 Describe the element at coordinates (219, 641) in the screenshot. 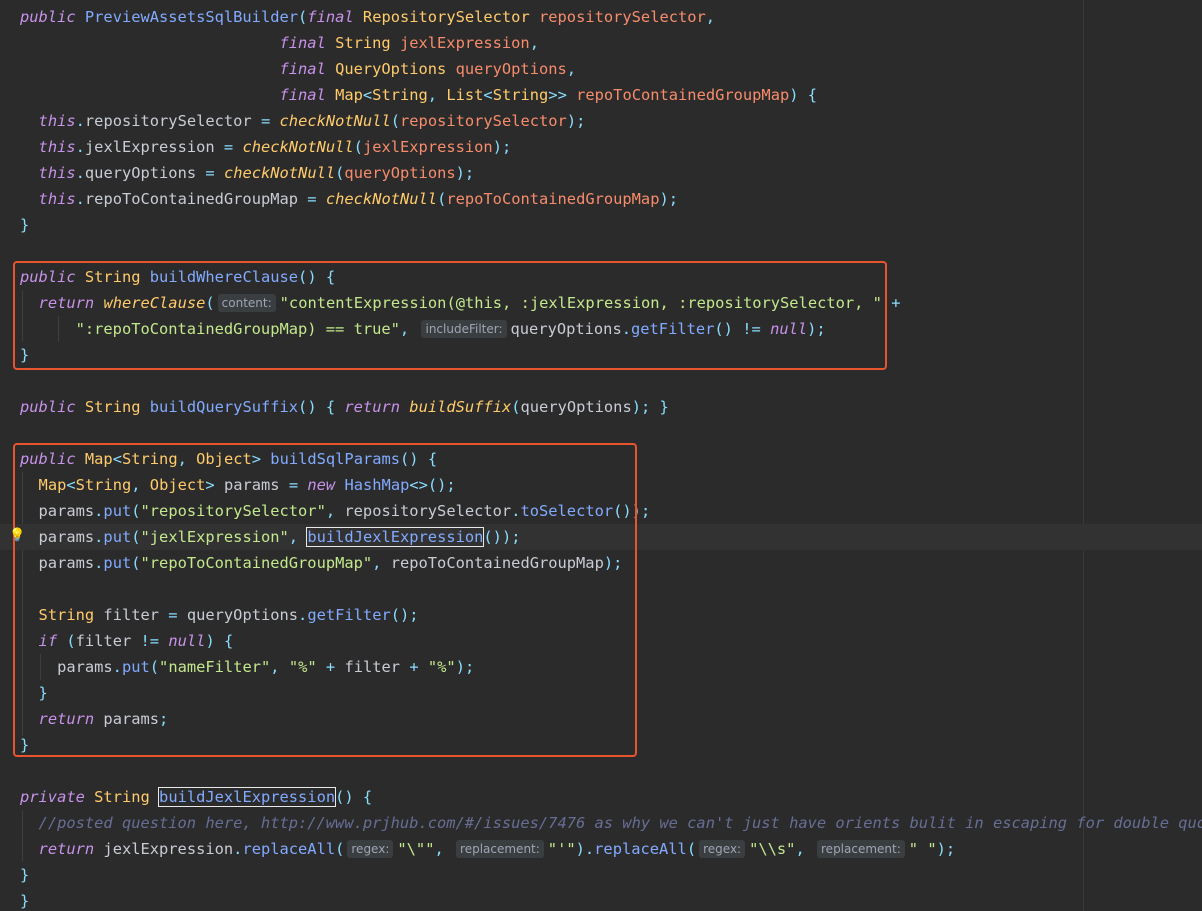

I see `punctuation-token: ) {` at that location.